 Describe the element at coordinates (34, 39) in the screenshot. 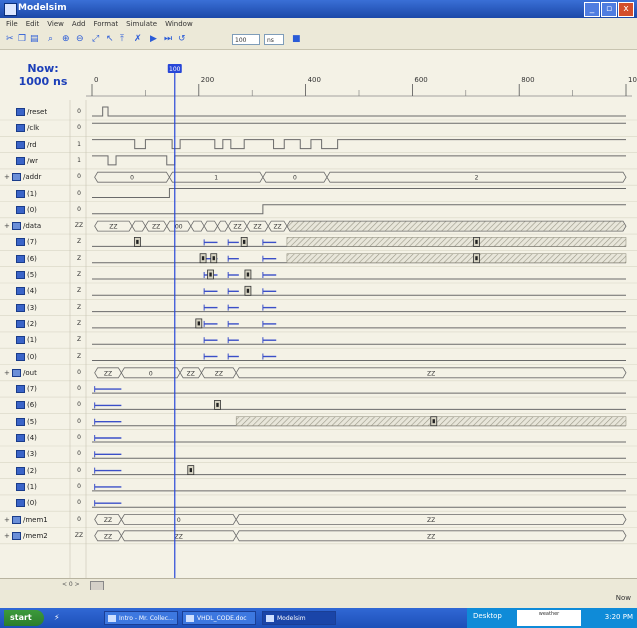

I see `paste-icon: ▤` at that location.